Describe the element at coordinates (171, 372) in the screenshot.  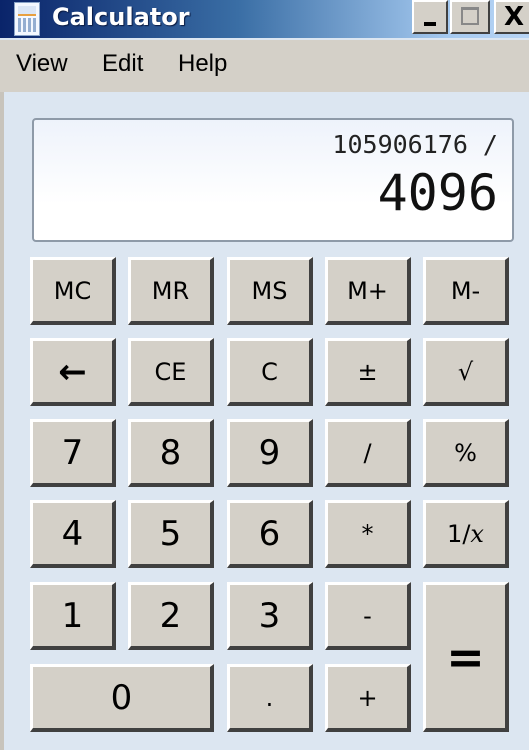
I see `clear-entry-button: CE` at that location.